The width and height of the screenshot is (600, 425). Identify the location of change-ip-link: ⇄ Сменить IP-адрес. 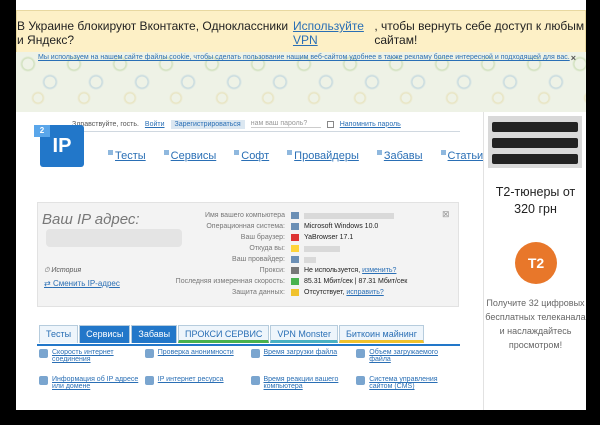
(82, 283).